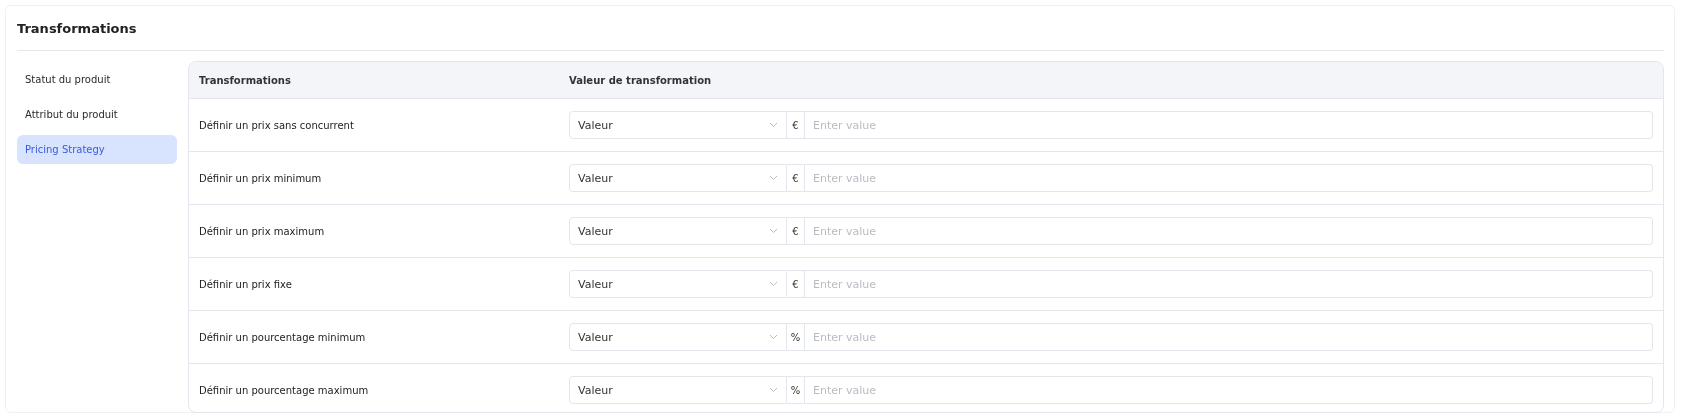  What do you see at coordinates (245, 80) in the screenshot?
I see `column-header: Transformations` at bounding box center [245, 80].